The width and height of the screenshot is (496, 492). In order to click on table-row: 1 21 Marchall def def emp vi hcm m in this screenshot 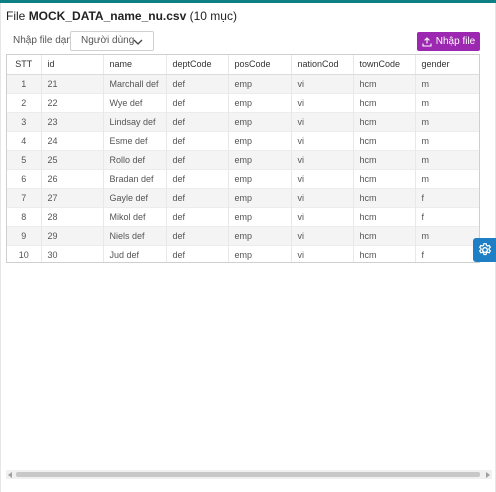, I will do `click(243, 83)`.